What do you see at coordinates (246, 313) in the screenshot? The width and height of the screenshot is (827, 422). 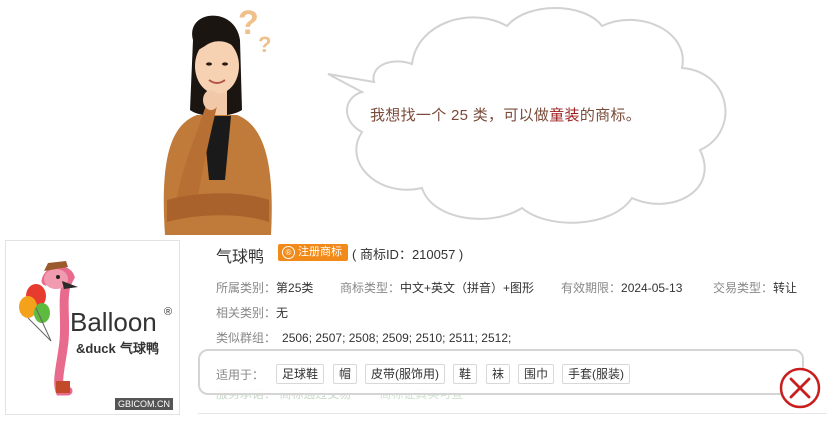 I see `related-label: 相关类别：` at bounding box center [246, 313].